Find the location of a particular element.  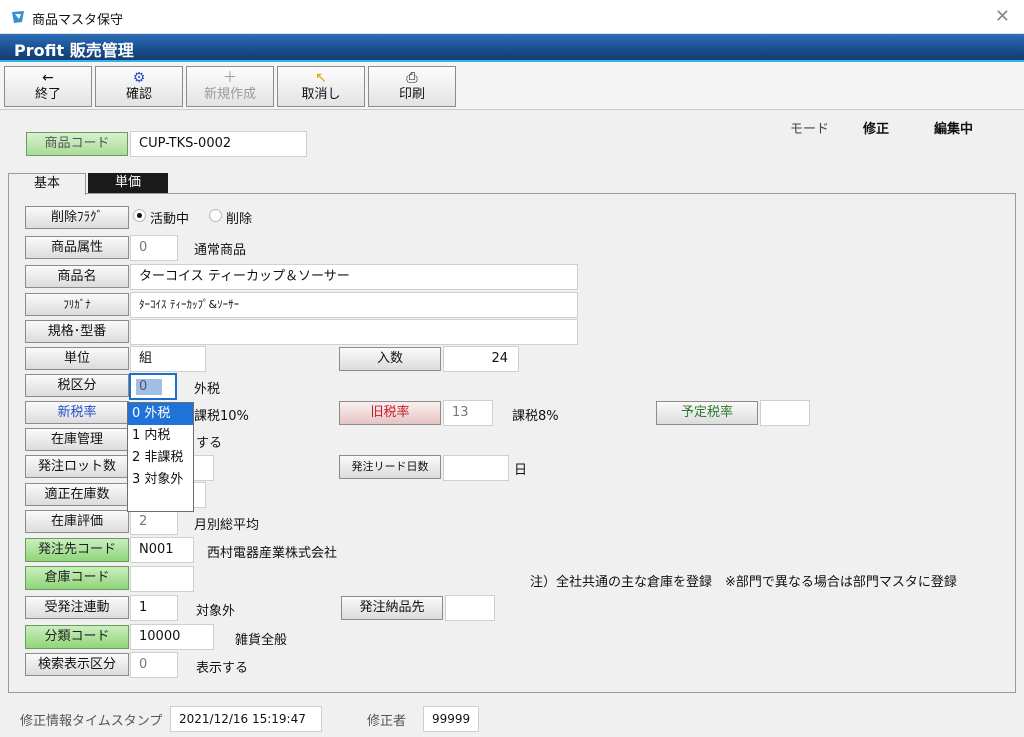

window-titlebar: 商品マスタ保守 ✕ is located at coordinates (512, 17).